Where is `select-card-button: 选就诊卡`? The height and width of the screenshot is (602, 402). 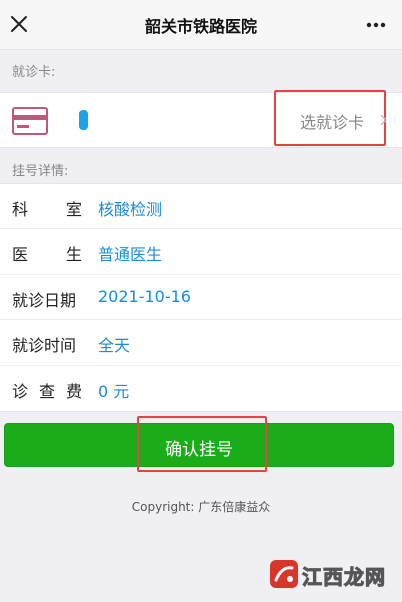 select-card-button: 选就诊卡 is located at coordinates (330, 118).